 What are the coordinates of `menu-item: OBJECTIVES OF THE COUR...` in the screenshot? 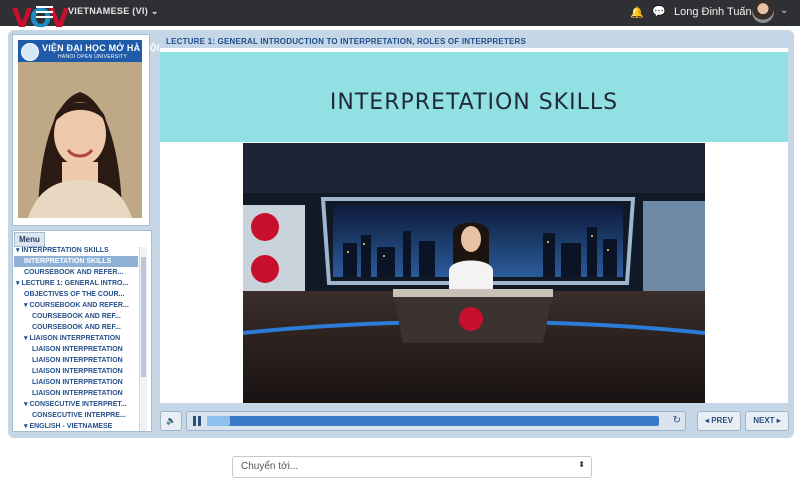 It's located at (76, 294).